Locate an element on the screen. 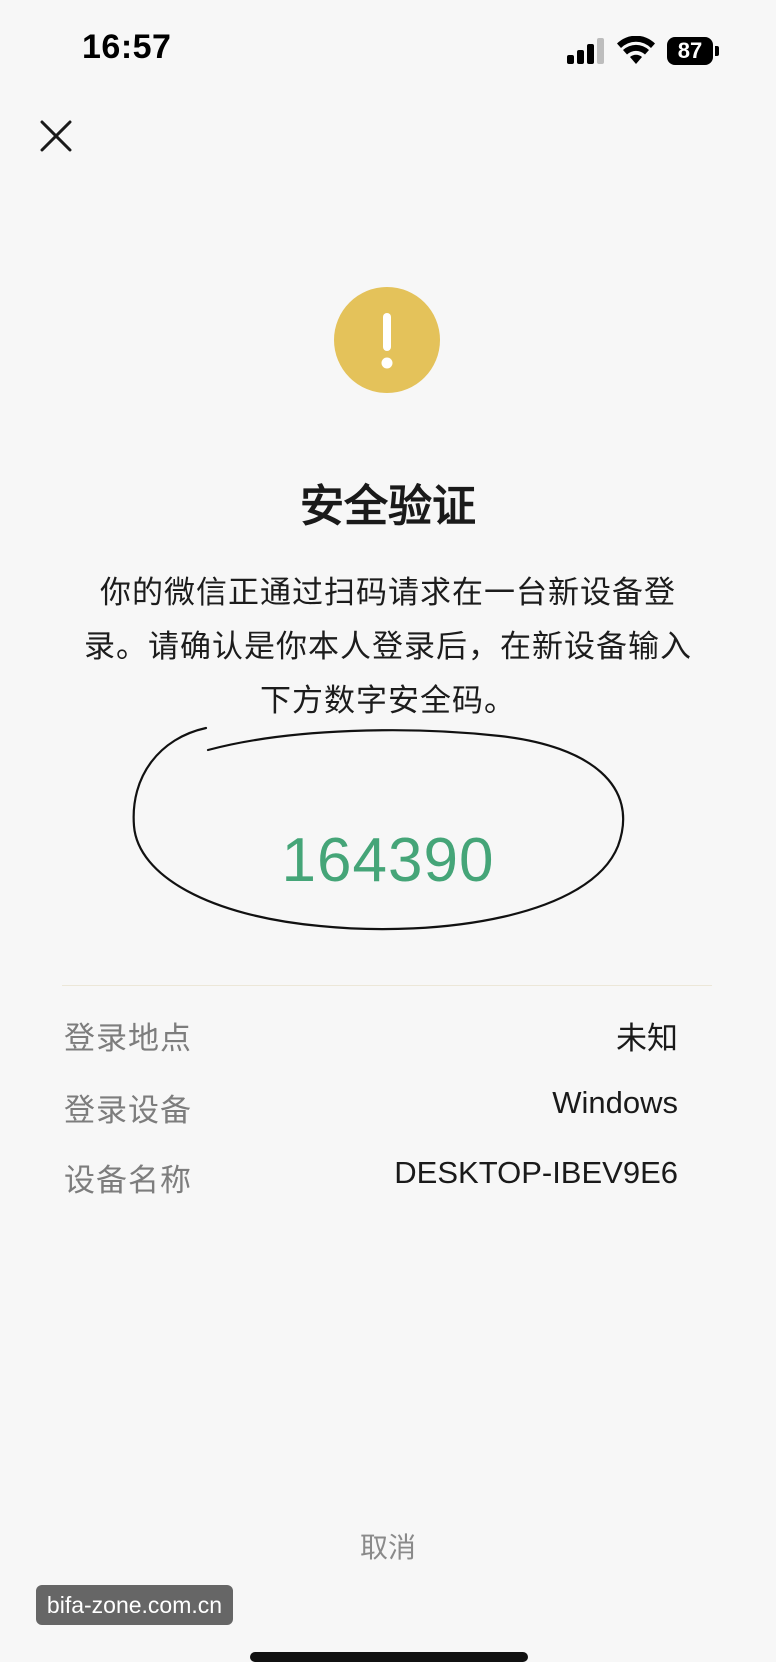 The image size is (776, 1662). battery-tip is located at coordinates (717, 51).